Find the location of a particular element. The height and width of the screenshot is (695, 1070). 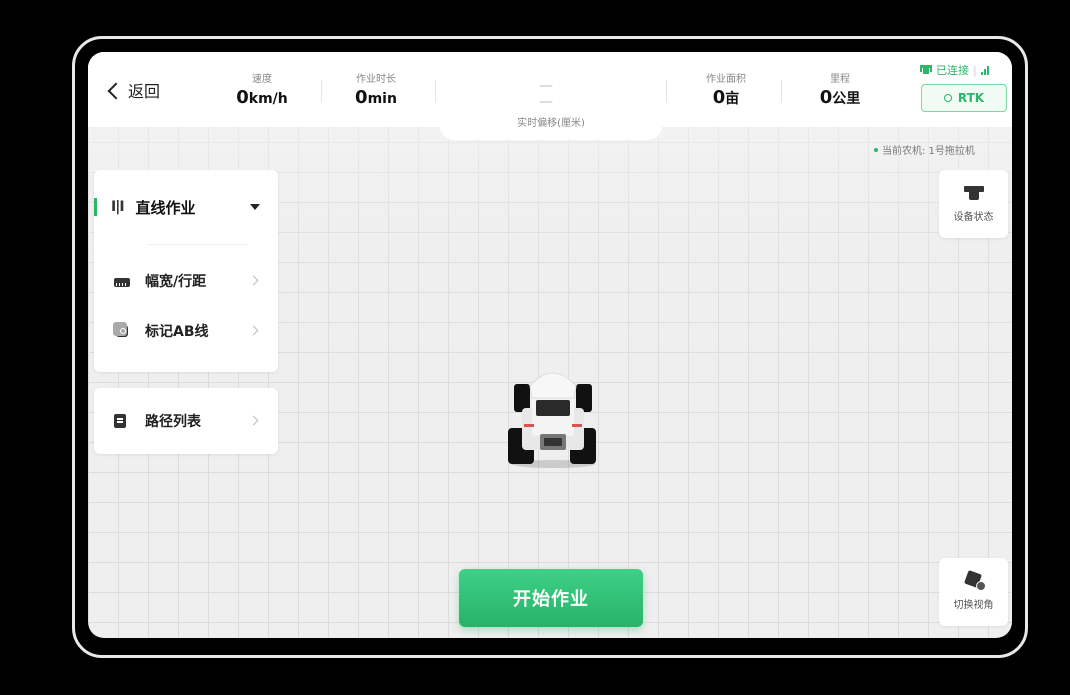

work-mode-panel: Ⅰ|Ⅰ 直线作业 幅宽/行距 标记AB线 is located at coordinates (186, 271).